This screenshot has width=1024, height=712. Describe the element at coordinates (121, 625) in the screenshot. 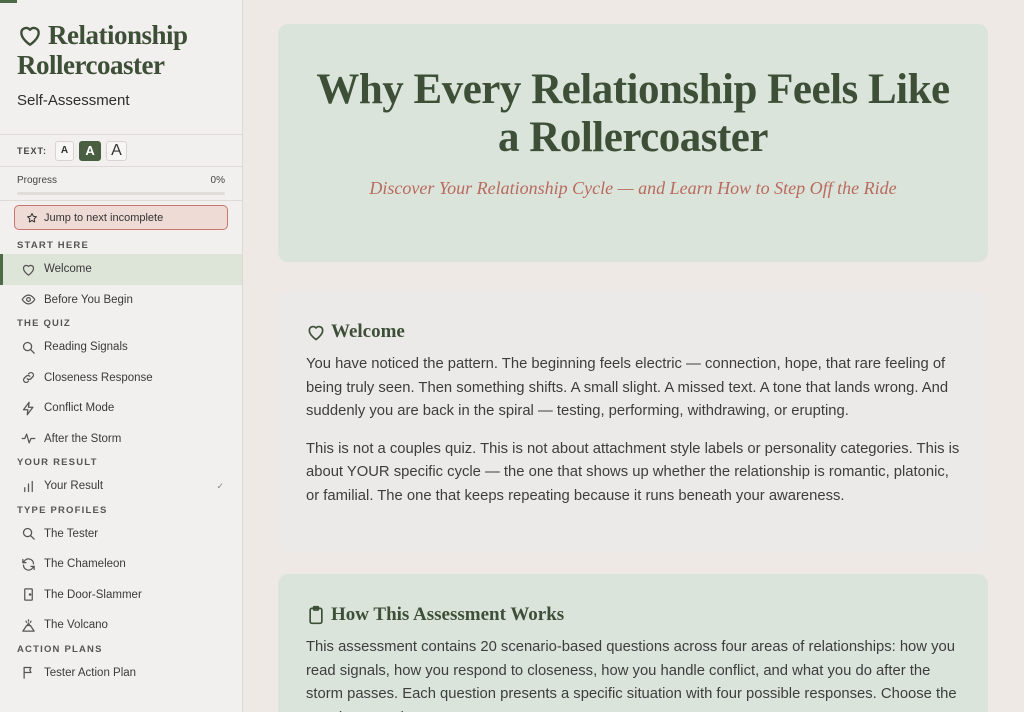

I see `sidebar-item-the-volcano: The Volcano` at that location.